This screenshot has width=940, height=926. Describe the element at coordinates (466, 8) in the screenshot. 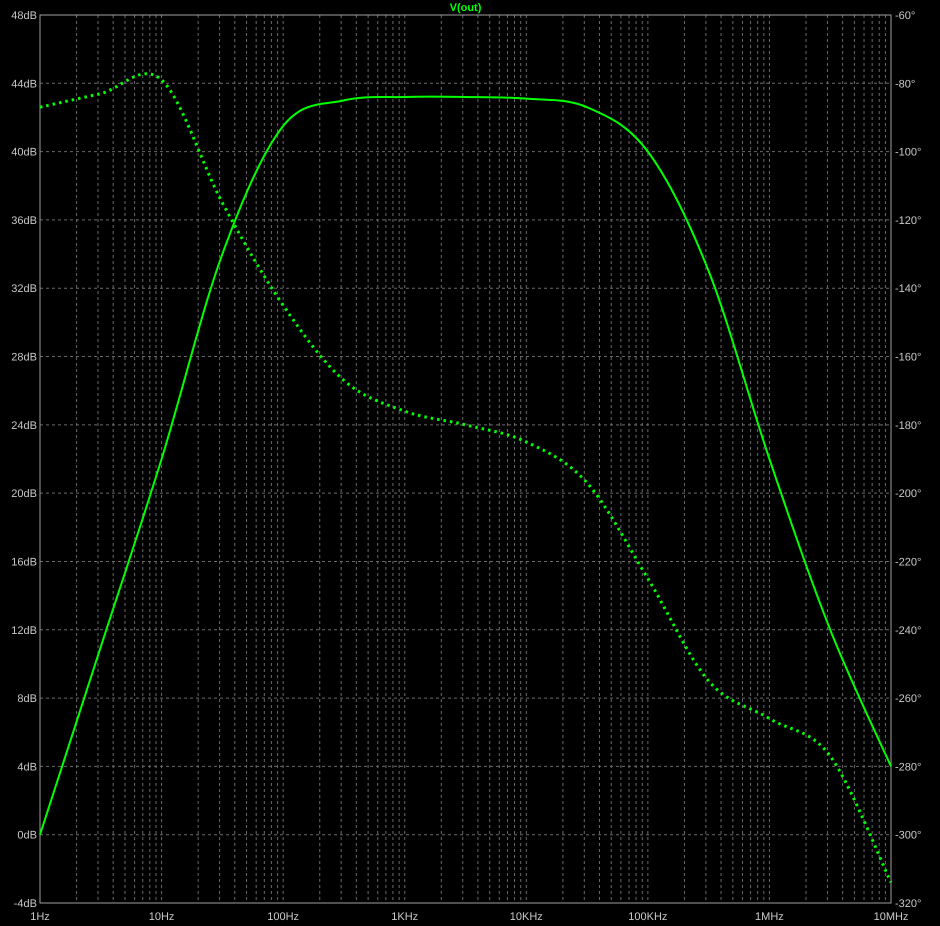

I see `chart-title: V(out)` at that location.